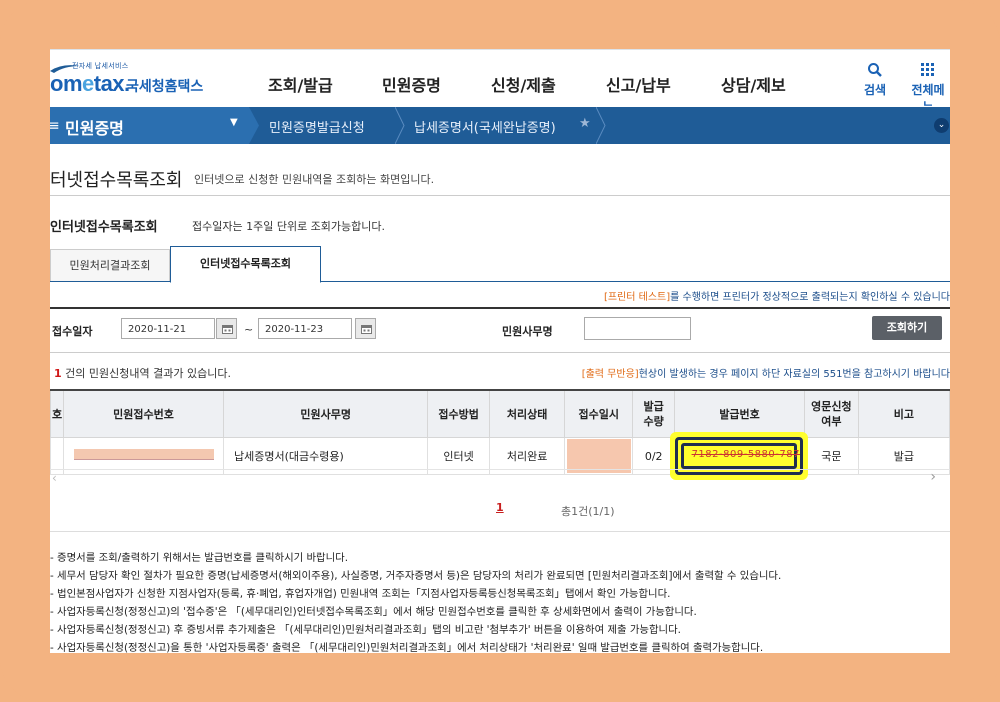 The width and height of the screenshot is (1000, 702). I want to click on col-header-issue-no: 발급번호, so click(740, 413).